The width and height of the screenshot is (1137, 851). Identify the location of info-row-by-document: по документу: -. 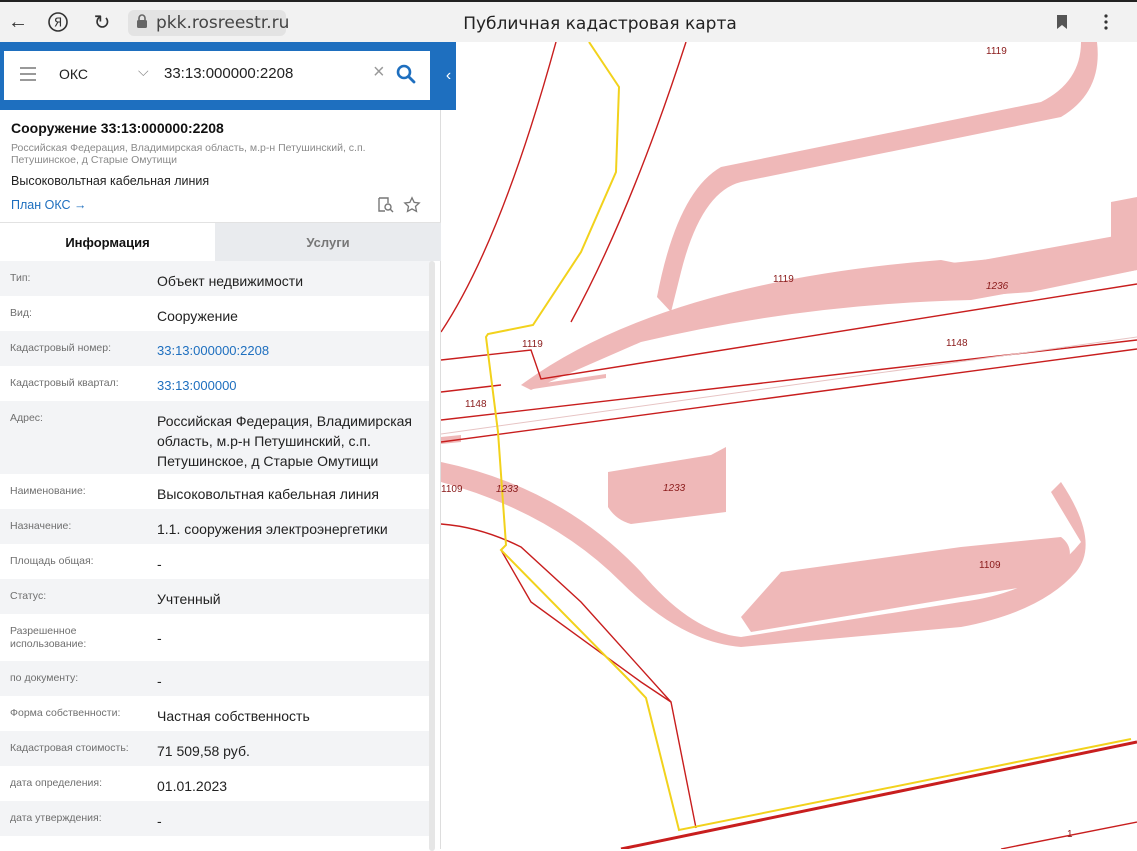
(216, 678).